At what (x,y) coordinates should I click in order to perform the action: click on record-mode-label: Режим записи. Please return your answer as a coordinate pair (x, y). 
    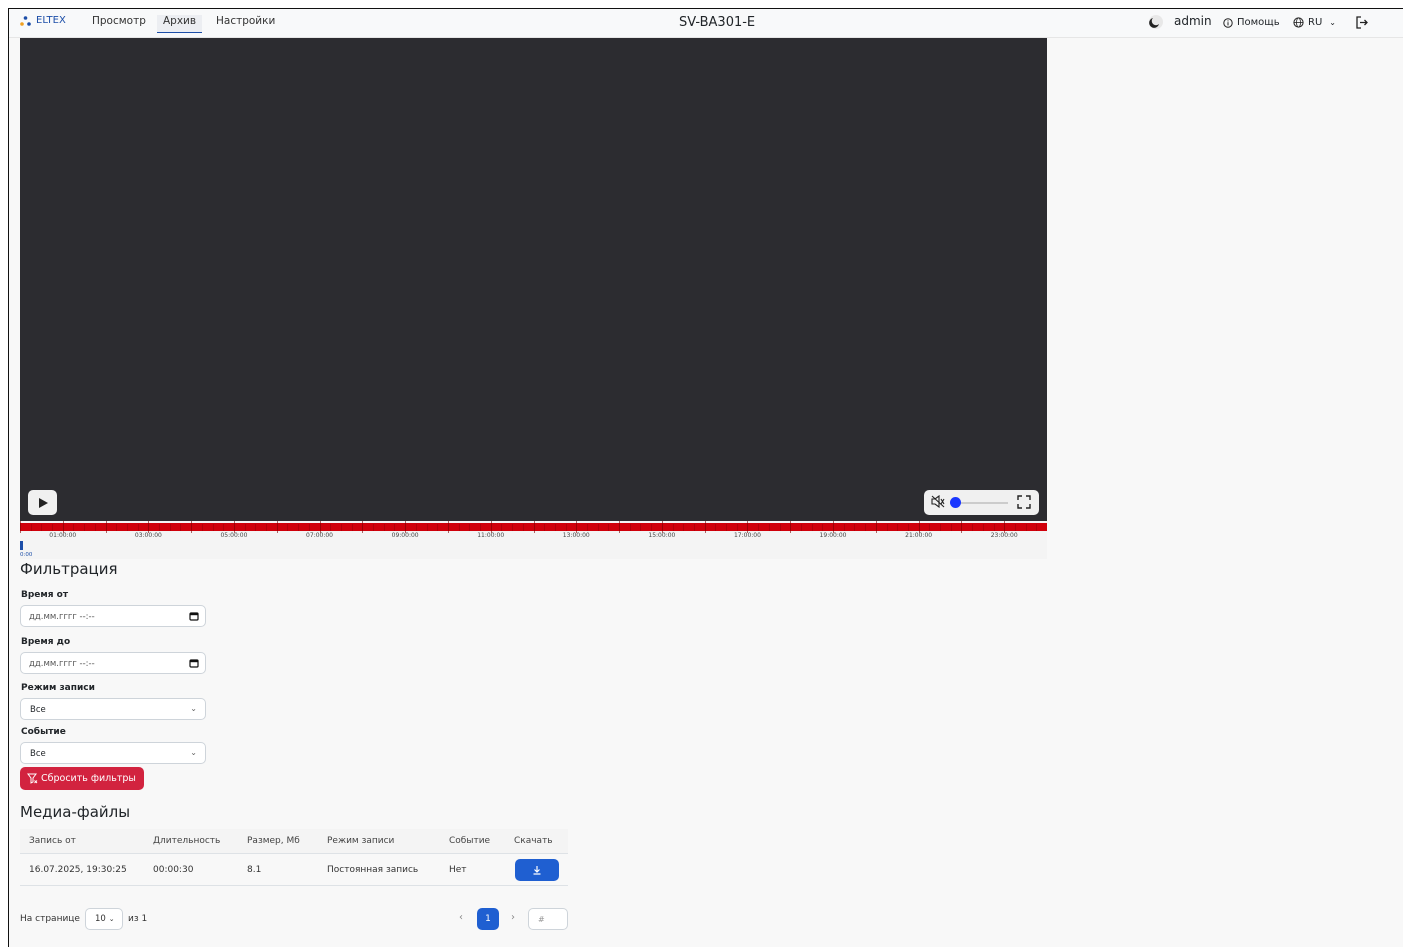
    Looking at the image, I should click on (58, 688).